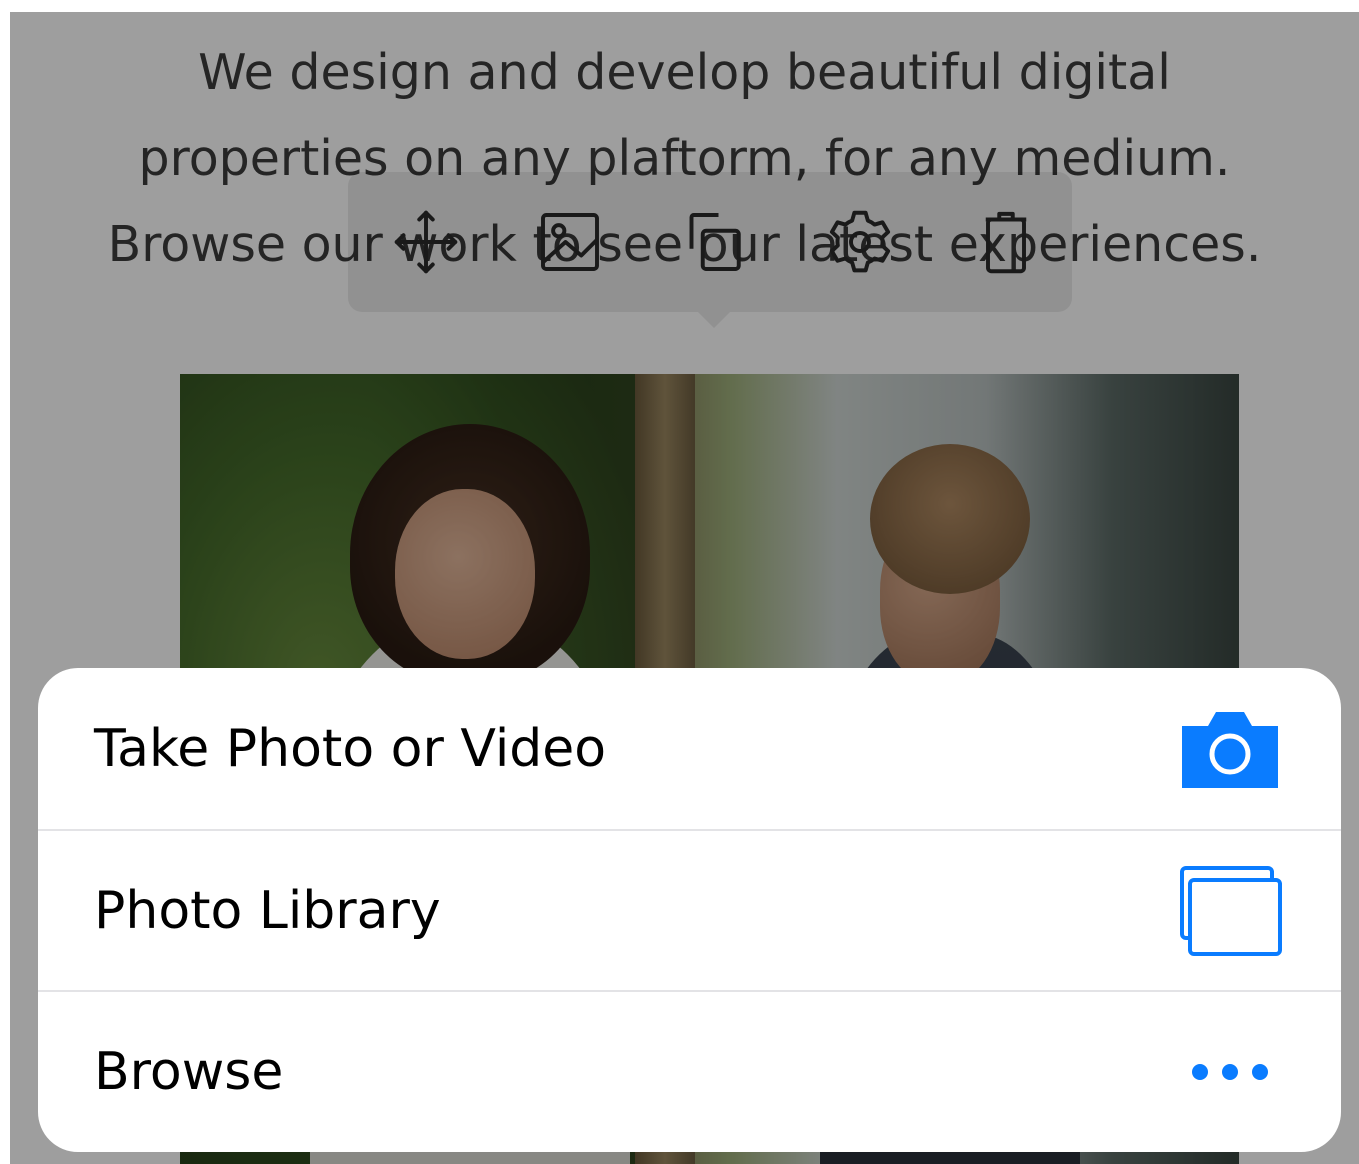 Image resolution: width=1359 pixels, height=1164 pixels. Describe the element at coordinates (267, 910) in the screenshot. I see `photo-library-label: Photo Library` at that location.